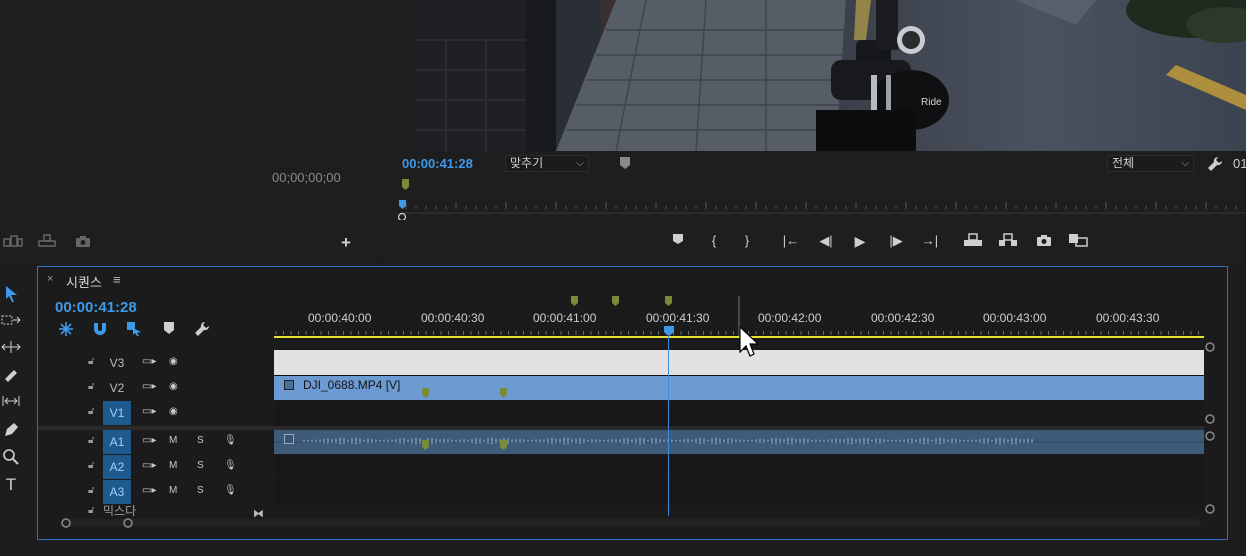 The image size is (1246, 556). Describe the element at coordinates (1210, 428) in the screenshot. I see `vertical-scrollbar` at that location.